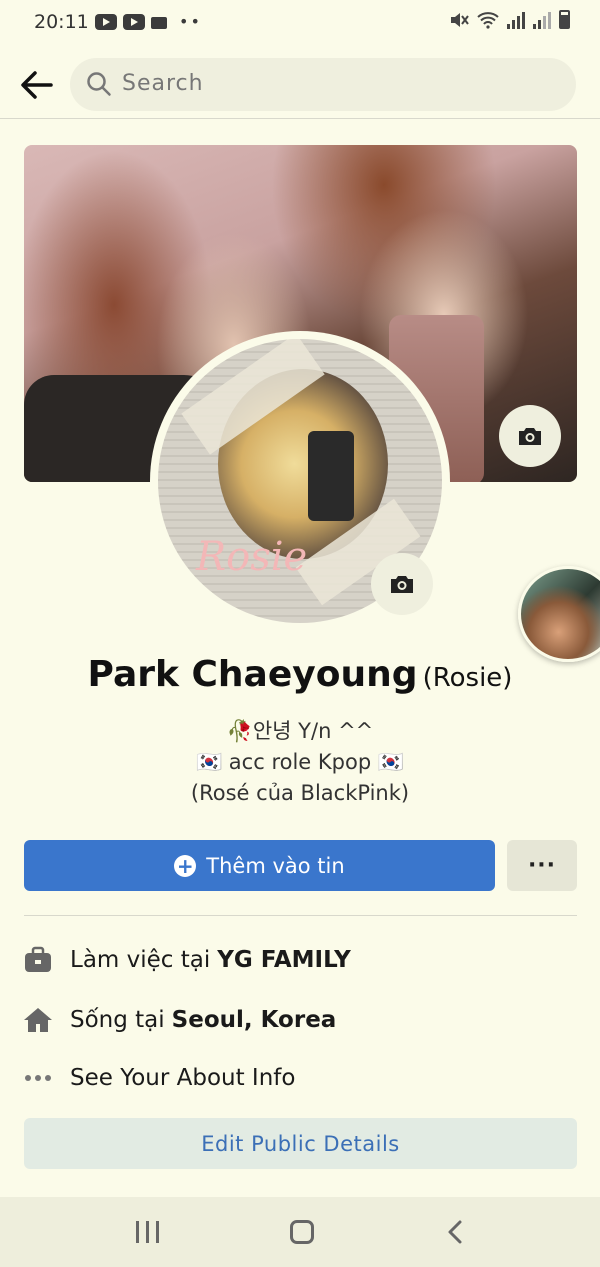 The width and height of the screenshot is (600, 1267). I want to click on home-button, so click(302, 1232).